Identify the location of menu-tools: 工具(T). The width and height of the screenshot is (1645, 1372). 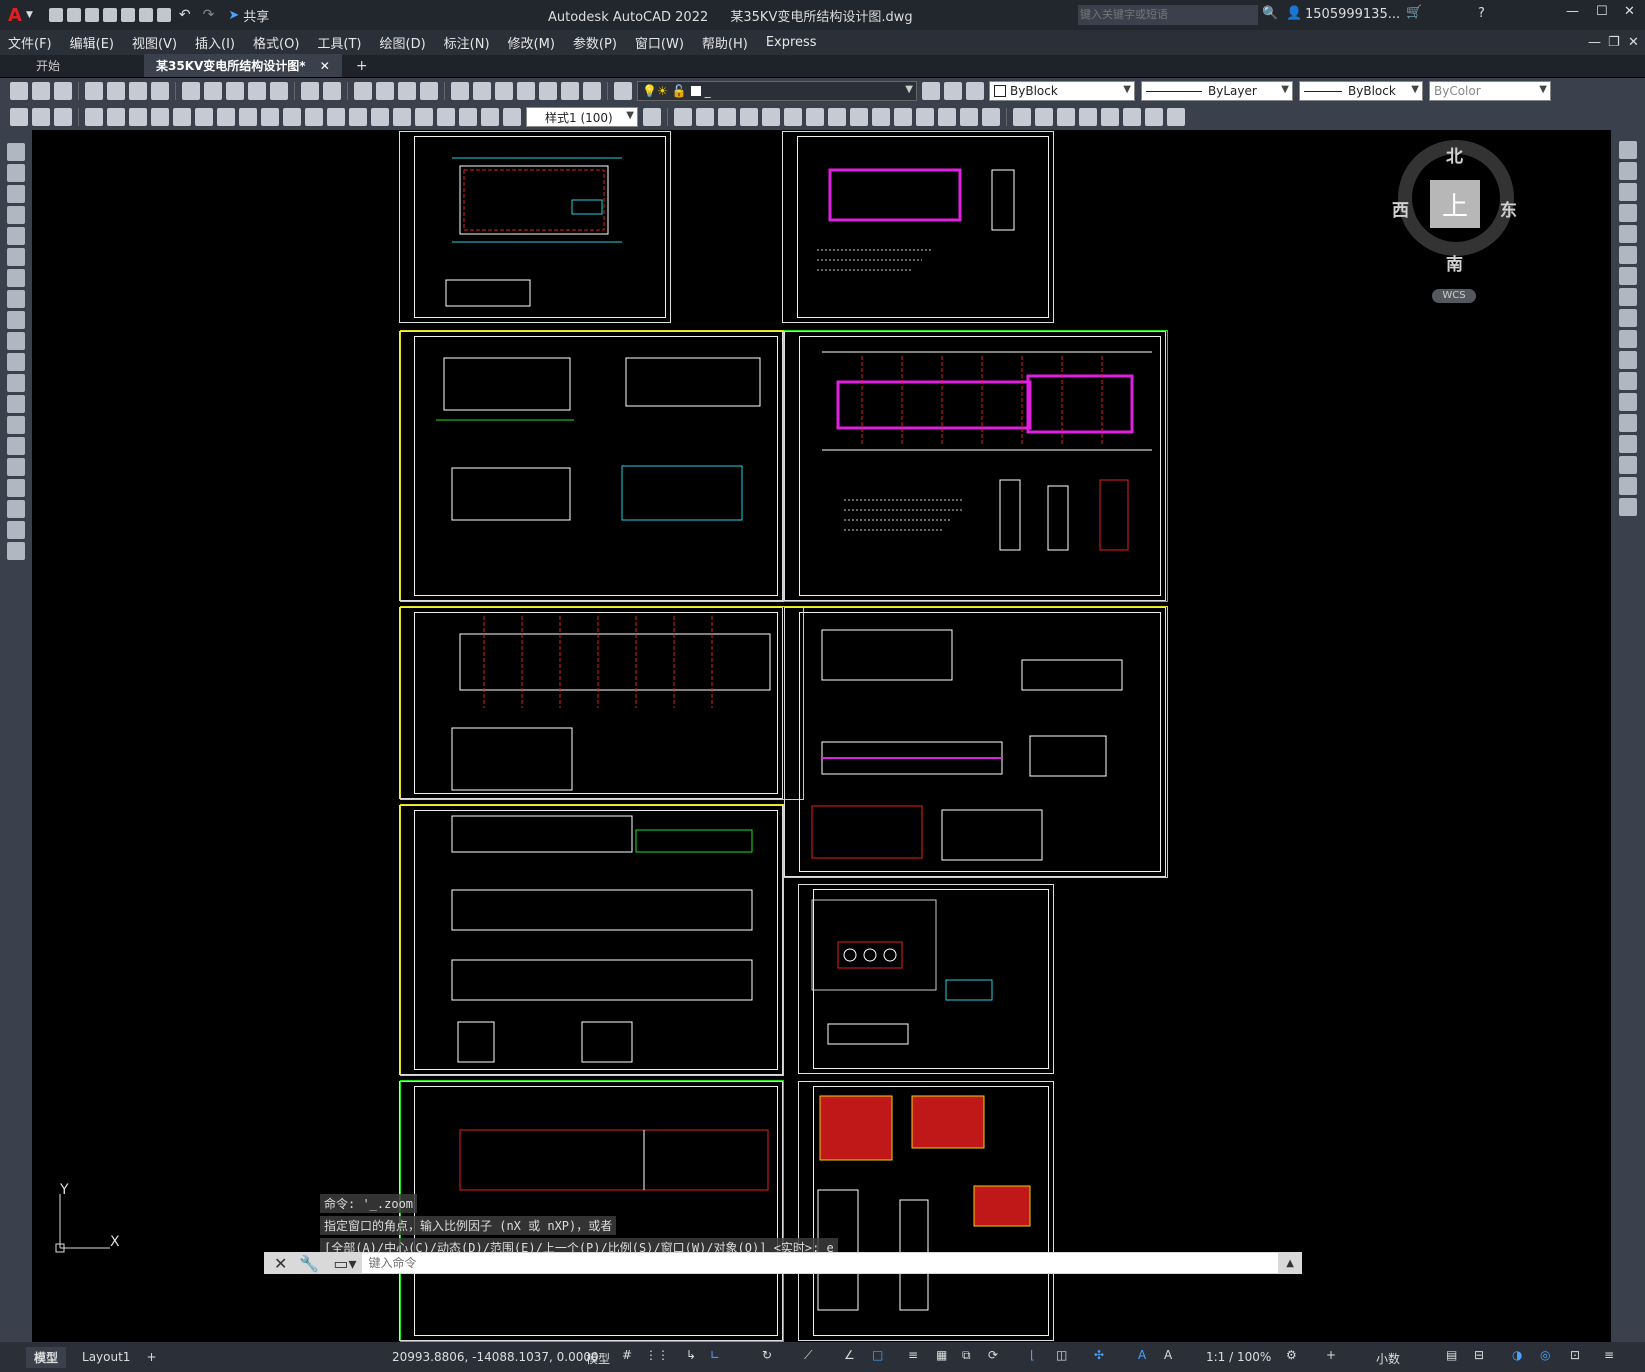
(339, 42).